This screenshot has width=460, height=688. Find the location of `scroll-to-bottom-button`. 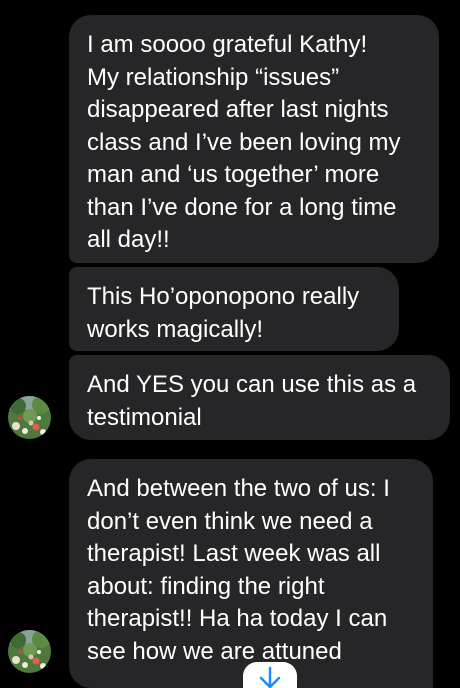

scroll-to-bottom-button is located at coordinates (270, 675).